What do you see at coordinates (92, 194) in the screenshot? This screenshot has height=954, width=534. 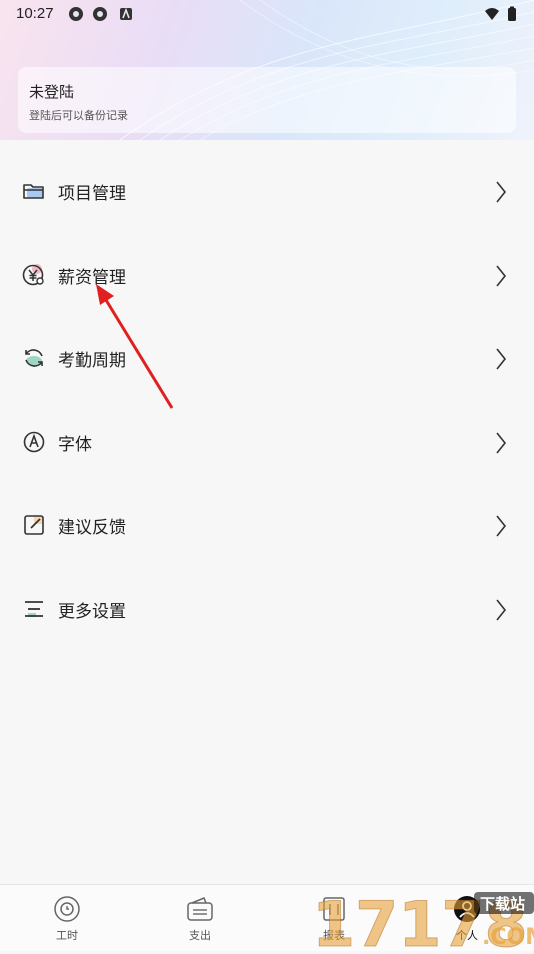 I see `menu-label-project: 项目管理` at bounding box center [92, 194].